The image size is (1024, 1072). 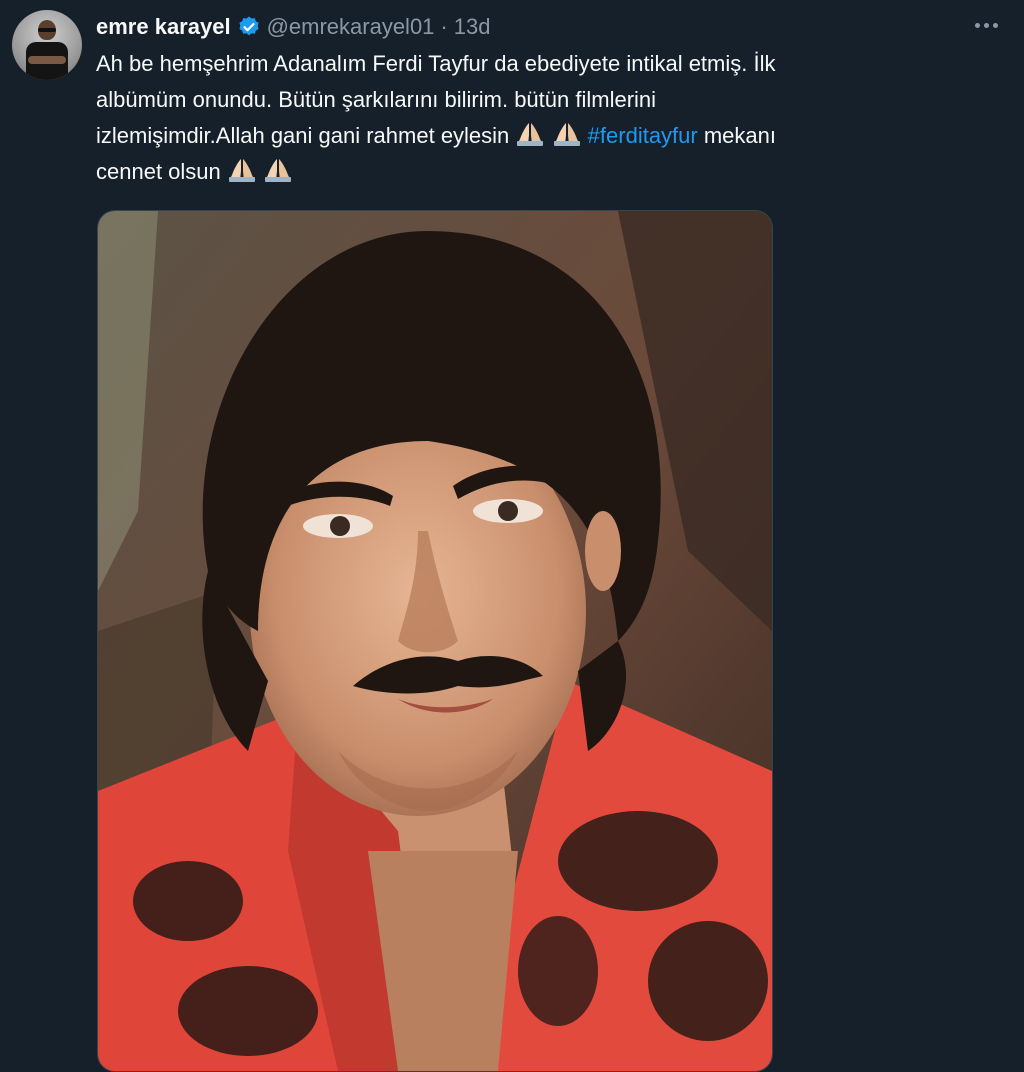 I want to click on author-avatar, so click(x=47, y=45).